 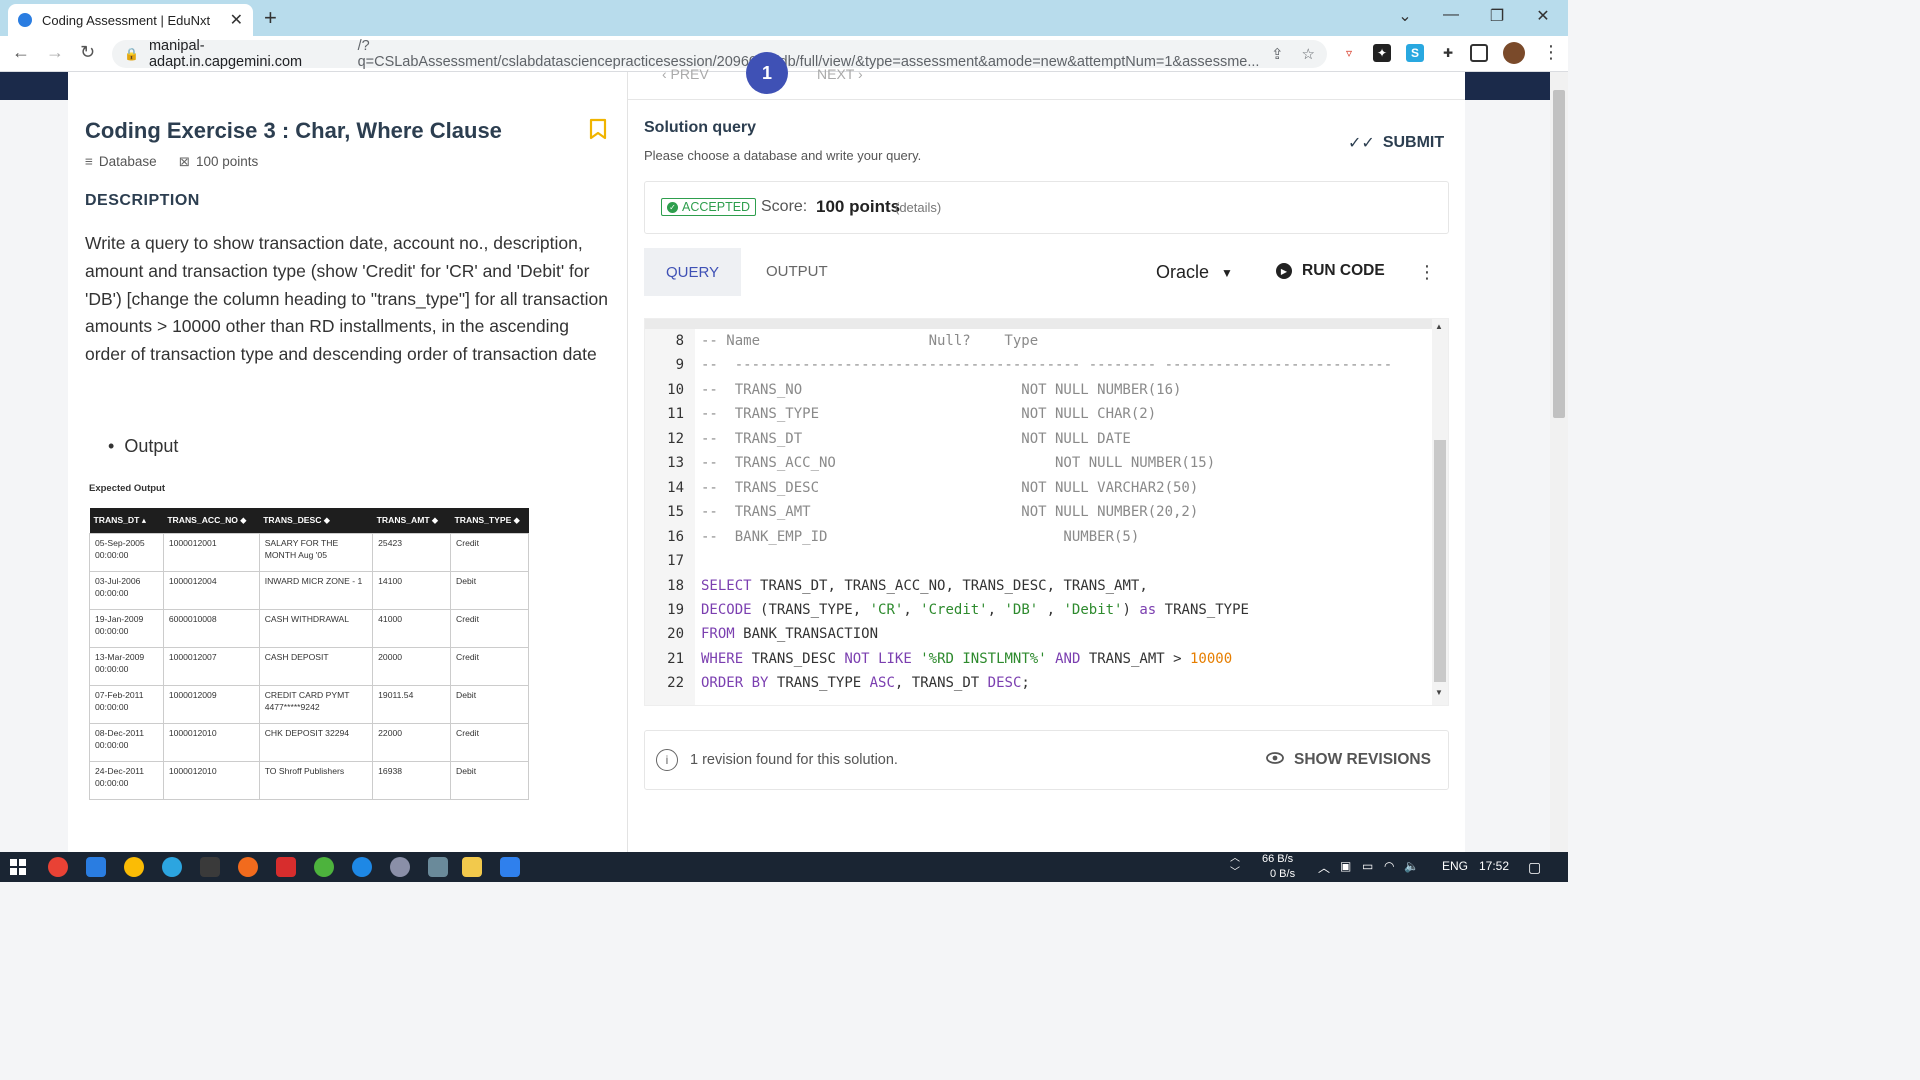 What do you see at coordinates (916, 439) in the screenshot?
I see `code-line: -- TRANS_DT NOT NULL DATE` at bounding box center [916, 439].